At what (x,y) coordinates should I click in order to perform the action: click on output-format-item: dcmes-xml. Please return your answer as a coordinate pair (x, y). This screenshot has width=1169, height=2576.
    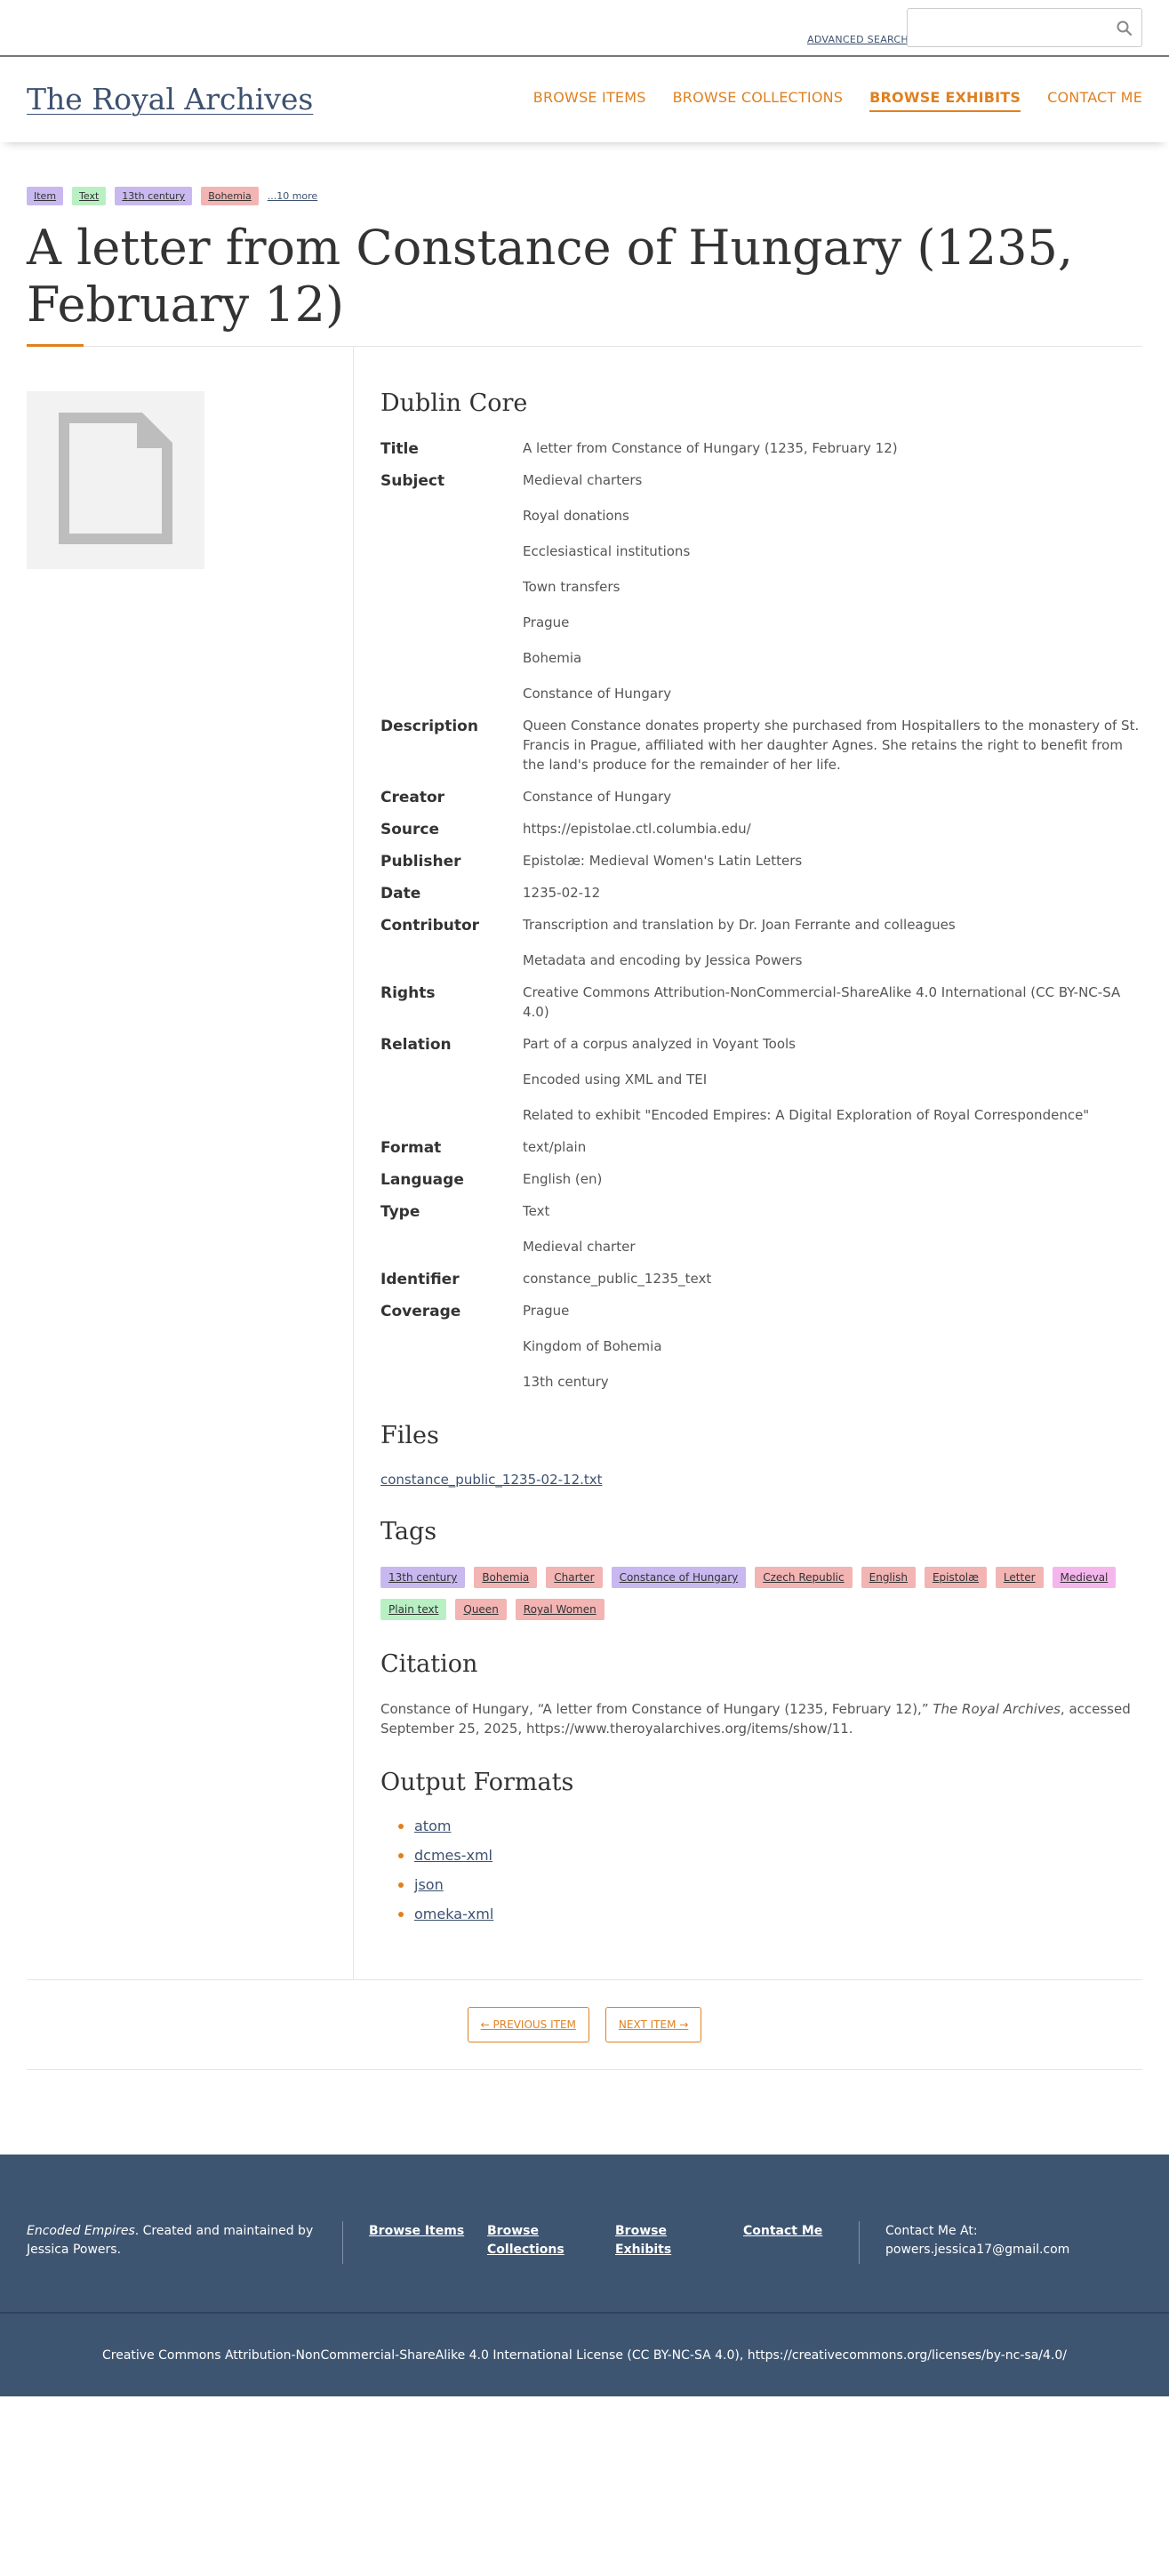
    Looking at the image, I should click on (761, 1855).